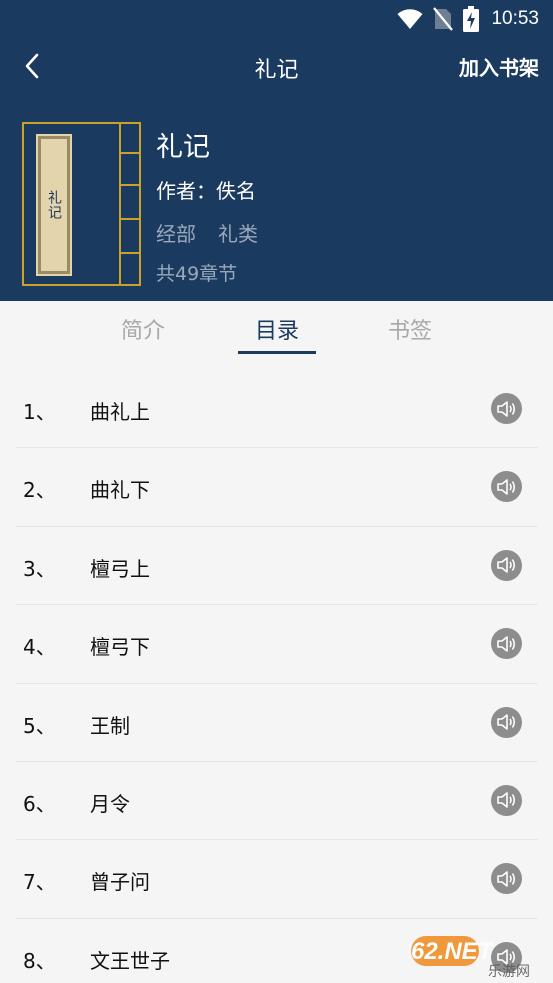  I want to click on book-author: 作者：佚名, so click(206, 191).